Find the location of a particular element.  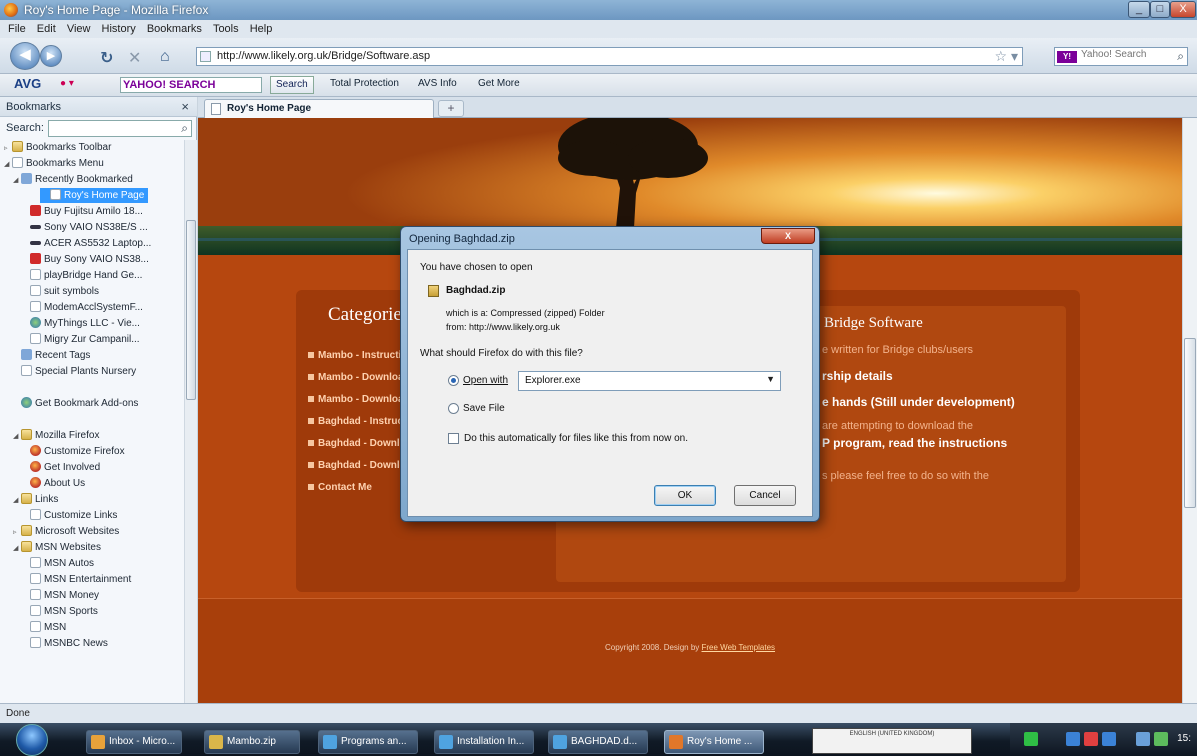

bookmark-item: Get Bookmark Add-ons is located at coordinates (92, 403).